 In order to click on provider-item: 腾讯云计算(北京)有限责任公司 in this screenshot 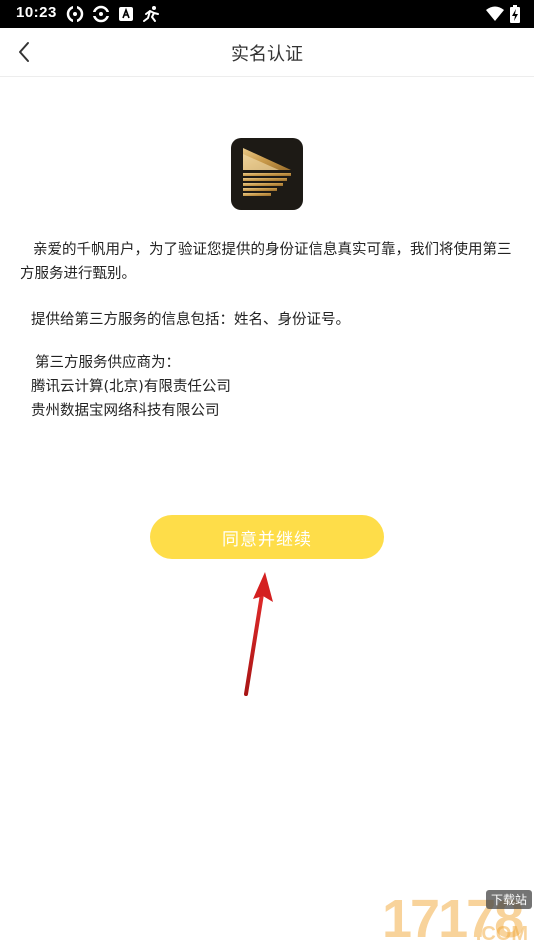, I will do `click(131, 387)`.